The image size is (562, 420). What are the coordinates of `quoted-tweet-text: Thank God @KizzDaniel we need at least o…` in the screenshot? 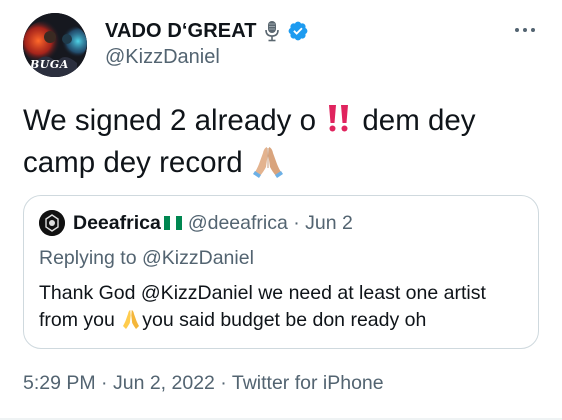 It's located at (284, 307).